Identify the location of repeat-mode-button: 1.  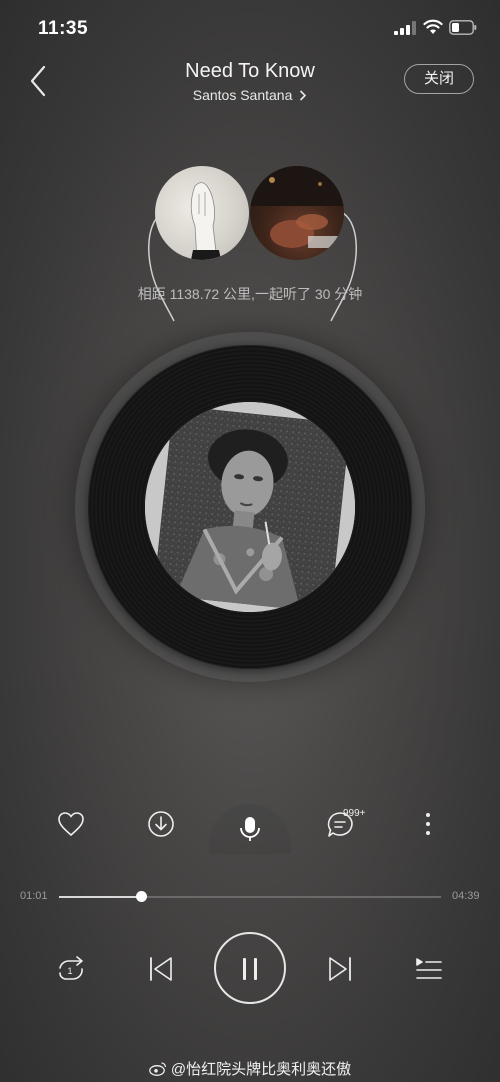
(71, 970).